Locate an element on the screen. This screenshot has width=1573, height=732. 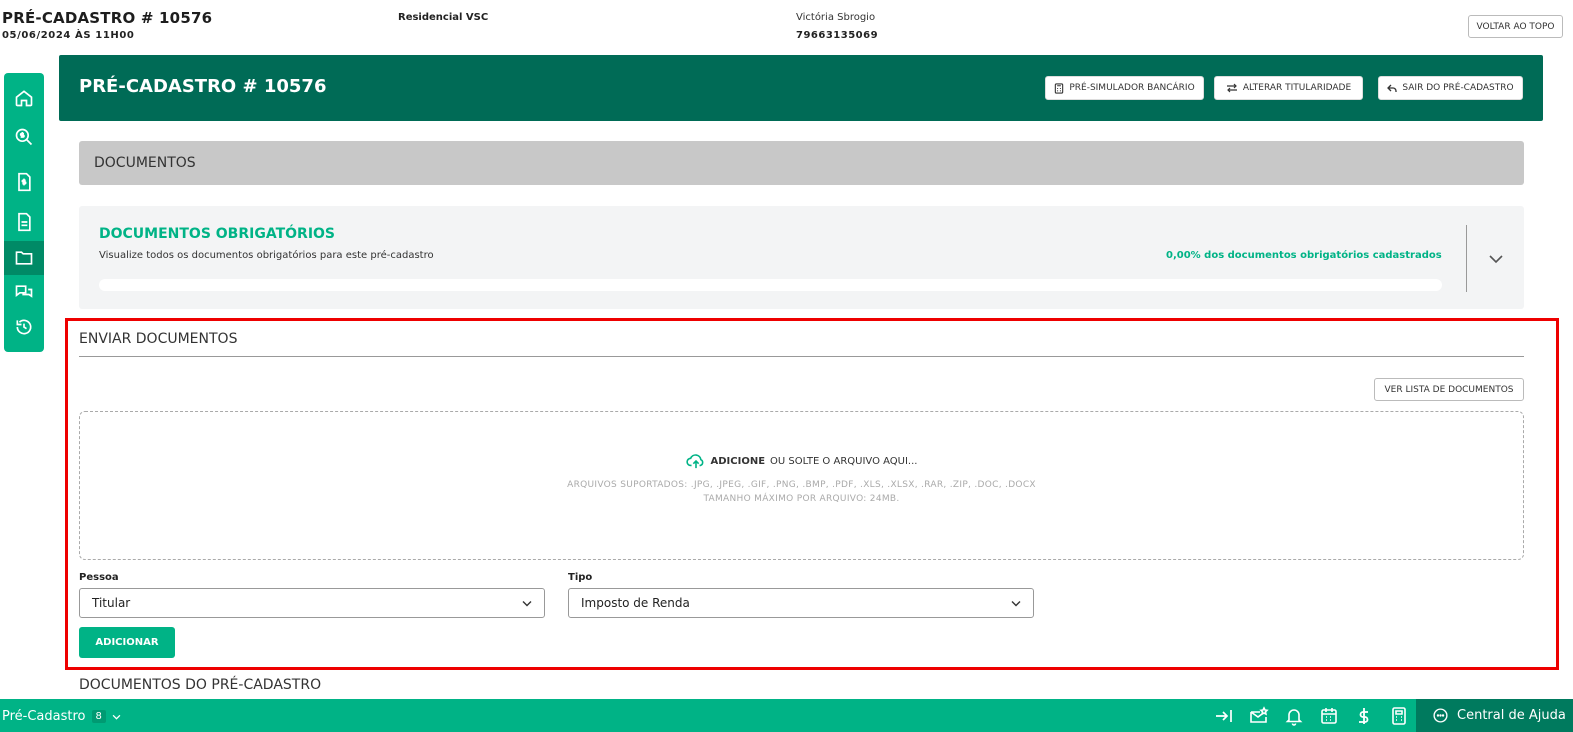
sair-pre-cadastro-label: SAIR DO PRÉ-CADASTRO is located at coordinates (1458, 88).